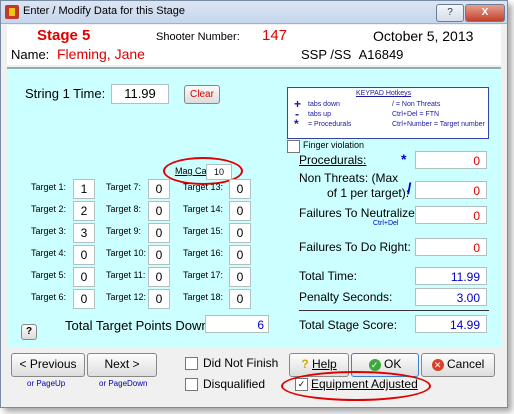  I want to click on non-threats-label-2: of 1 per target):, so click(368, 193).